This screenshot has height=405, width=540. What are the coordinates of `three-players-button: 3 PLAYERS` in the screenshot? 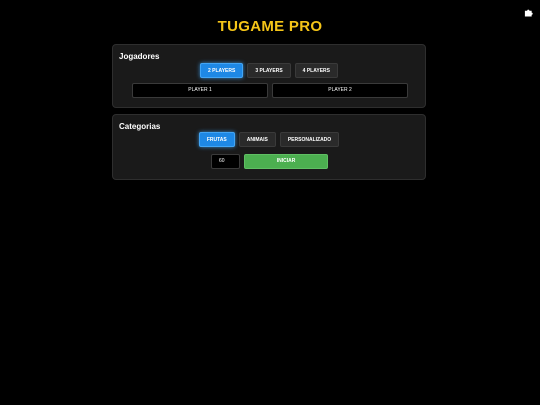 It's located at (269, 70).